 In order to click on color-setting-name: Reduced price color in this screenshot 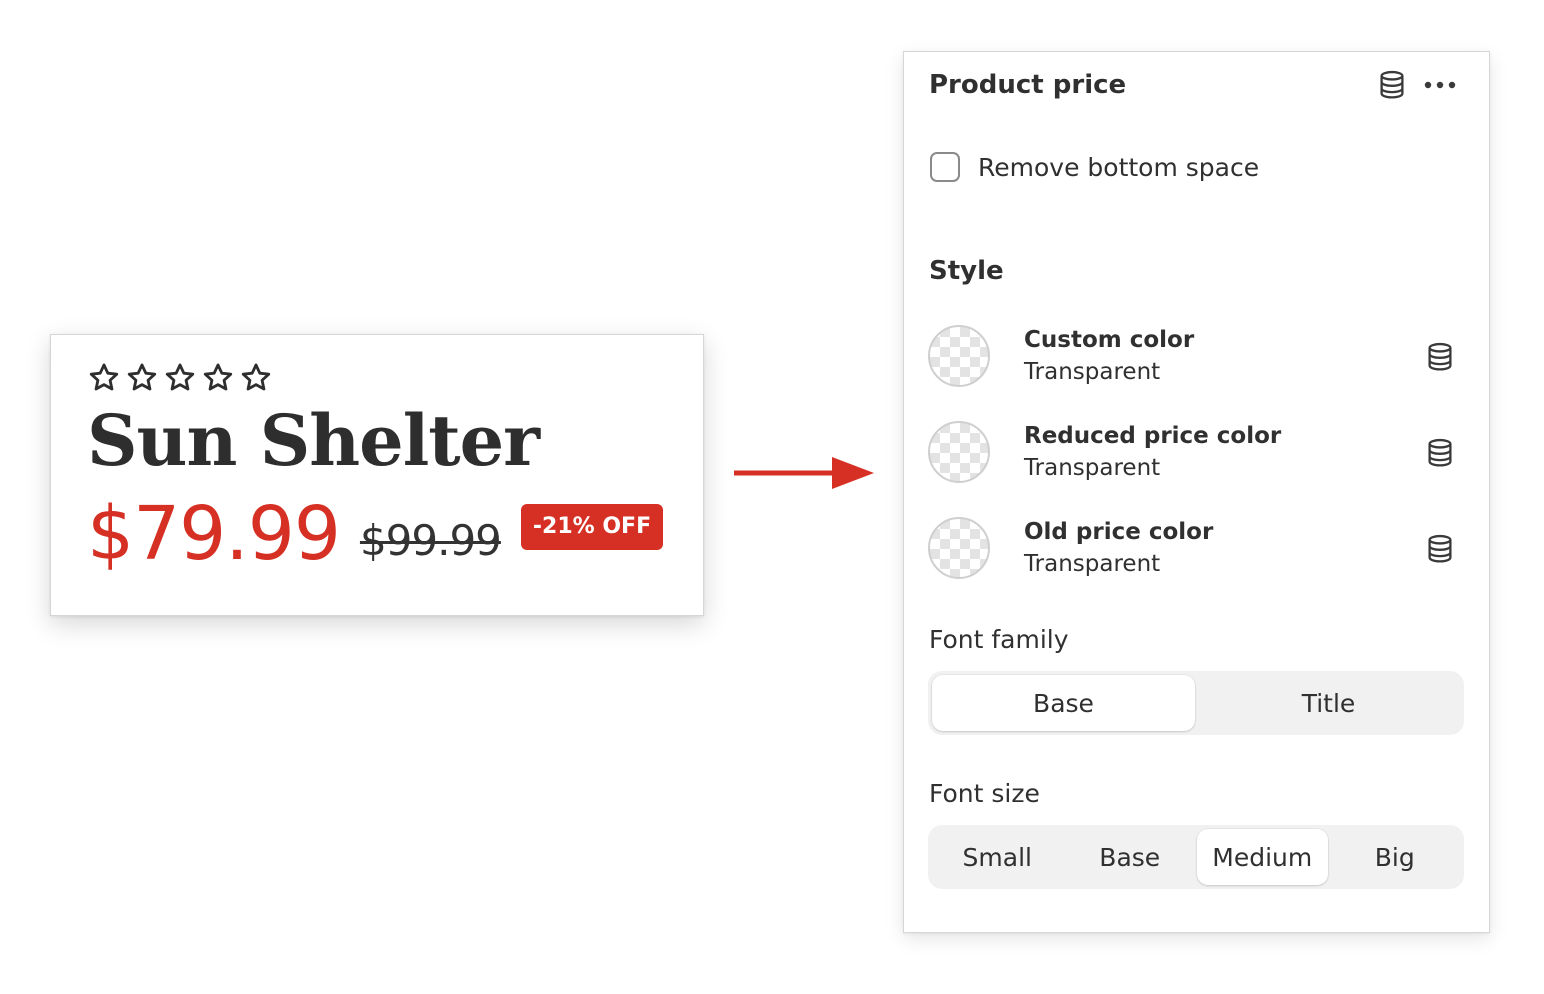, I will do `click(1153, 436)`.